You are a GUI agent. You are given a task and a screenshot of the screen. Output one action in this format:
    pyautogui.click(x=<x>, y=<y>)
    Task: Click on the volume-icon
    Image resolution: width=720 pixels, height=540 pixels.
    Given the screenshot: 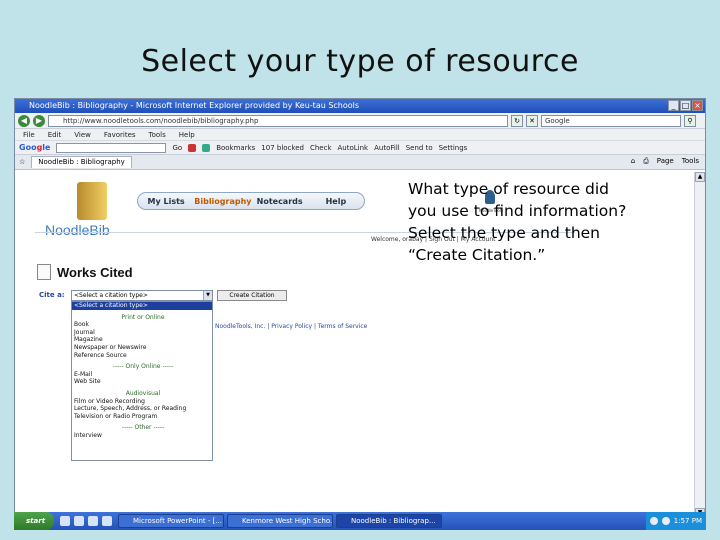 What is the action you would take?
    pyautogui.click(x=665, y=521)
    